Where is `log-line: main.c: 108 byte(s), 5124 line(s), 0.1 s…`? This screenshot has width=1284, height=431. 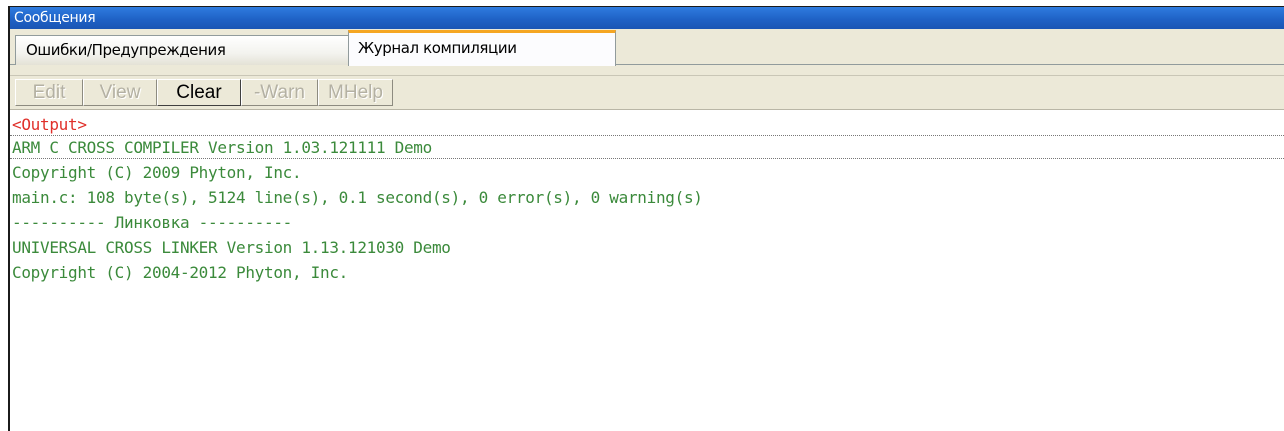
log-line: main.c: 108 byte(s), 5124 line(s), 0.1 s… is located at coordinates (357, 198).